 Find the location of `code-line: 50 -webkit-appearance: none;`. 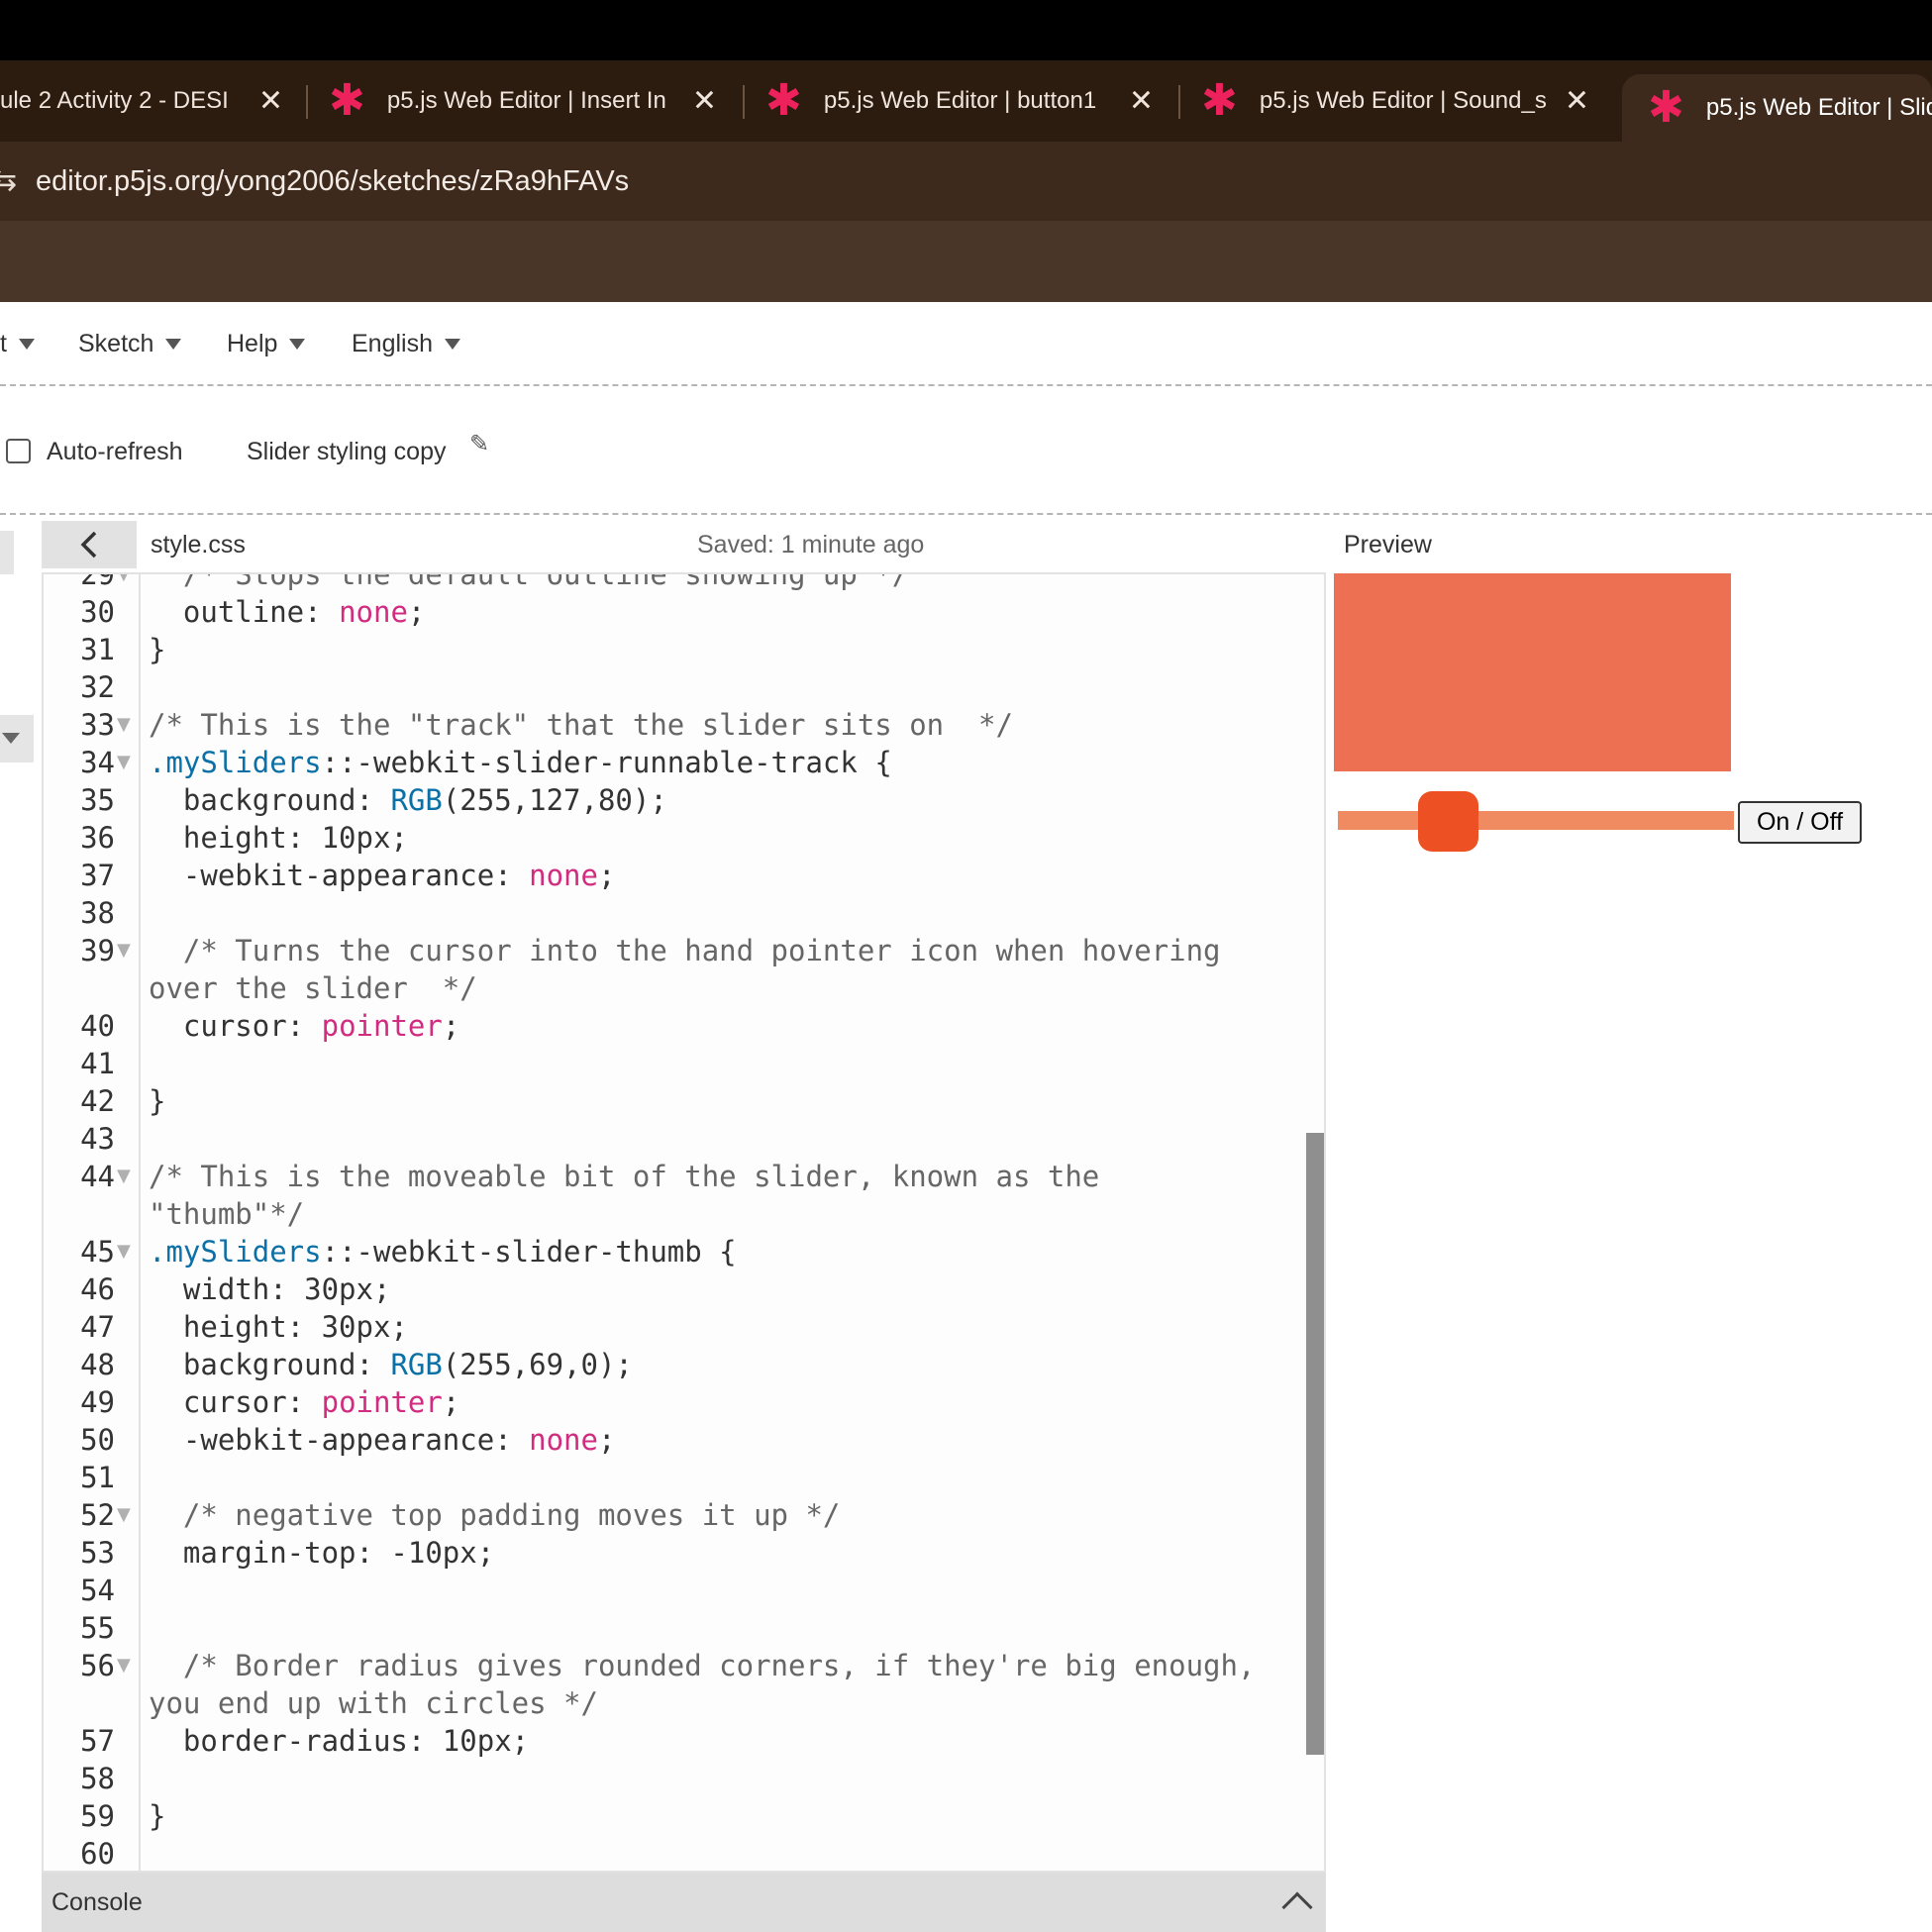

code-line: 50 -webkit-appearance: none; is located at coordinates (662, 1440).